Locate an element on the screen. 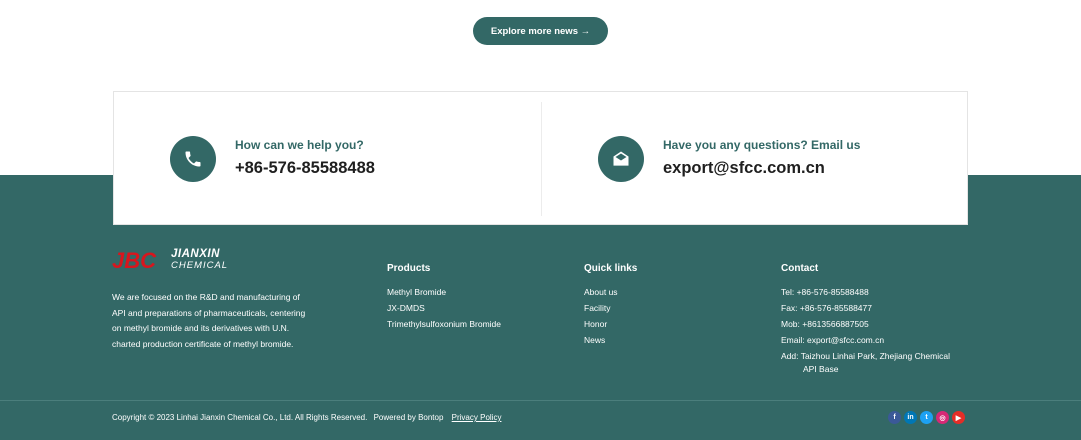 The image size is (1081, 440). logo-text: JIANXIN CHEMICAL is located at coordinates (200, 259).